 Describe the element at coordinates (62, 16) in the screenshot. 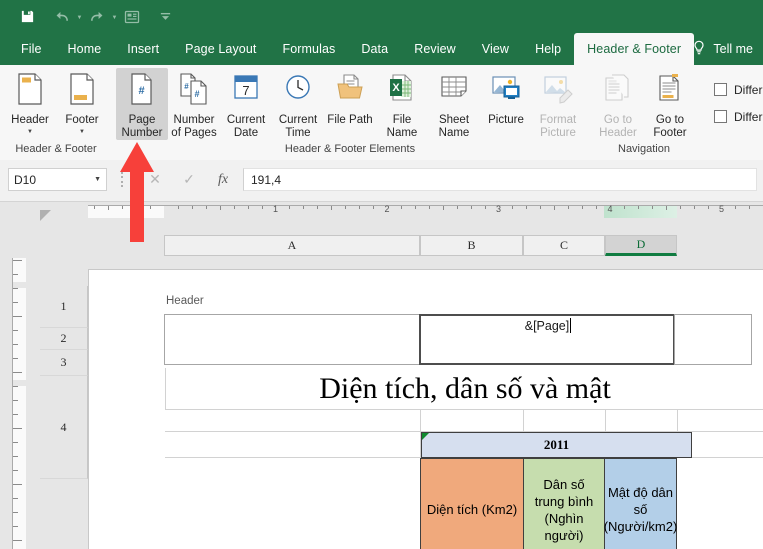

I see `undo-icon` at that location.